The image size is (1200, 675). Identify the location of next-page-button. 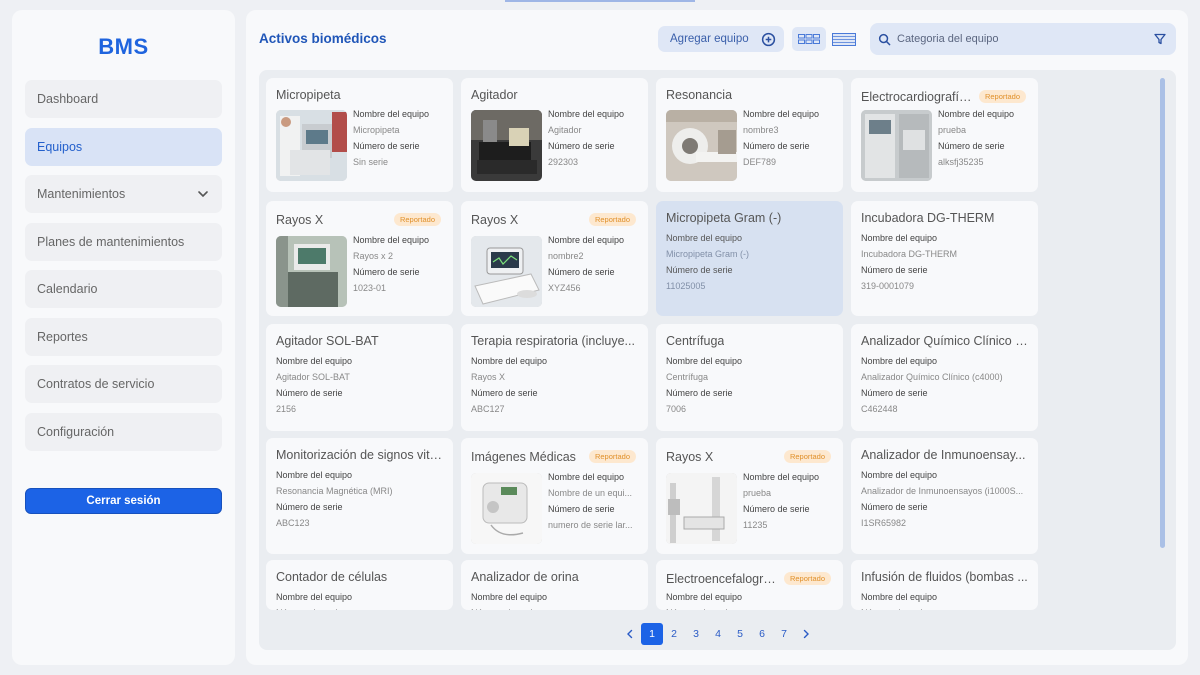
(806, 634).